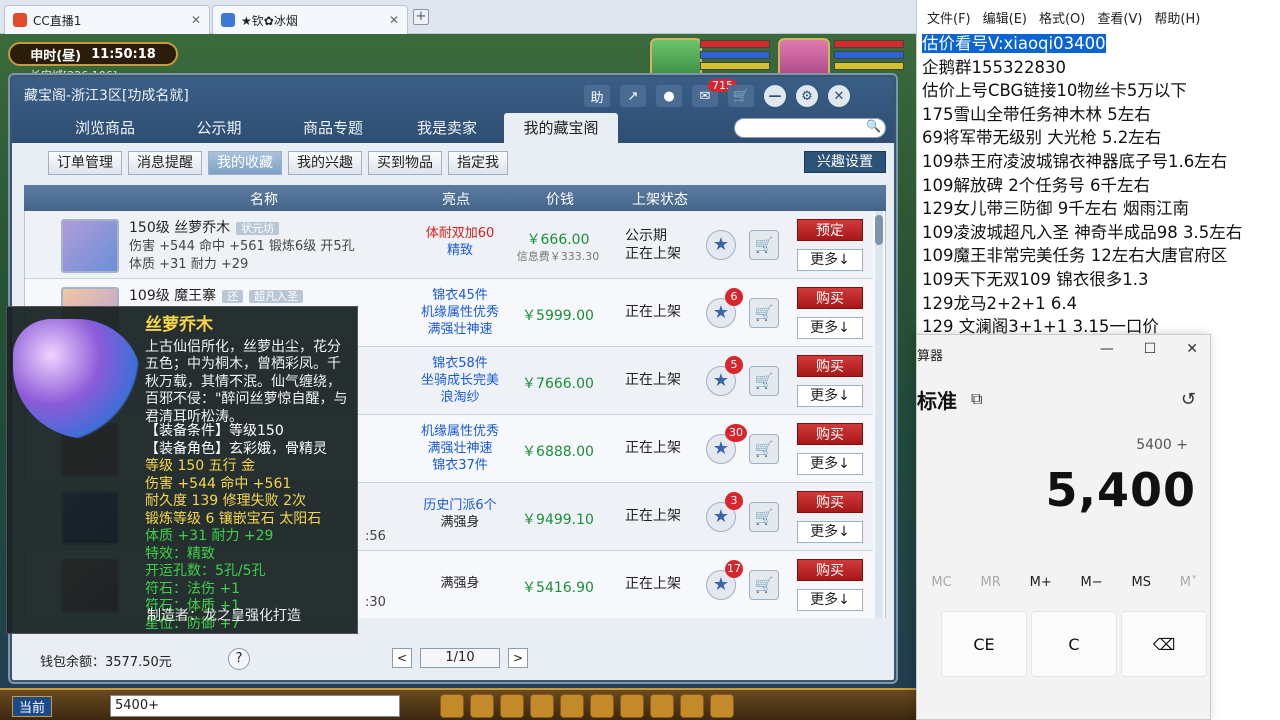  I want to click on menu-help: 帮助(H), so click(1177, 20).